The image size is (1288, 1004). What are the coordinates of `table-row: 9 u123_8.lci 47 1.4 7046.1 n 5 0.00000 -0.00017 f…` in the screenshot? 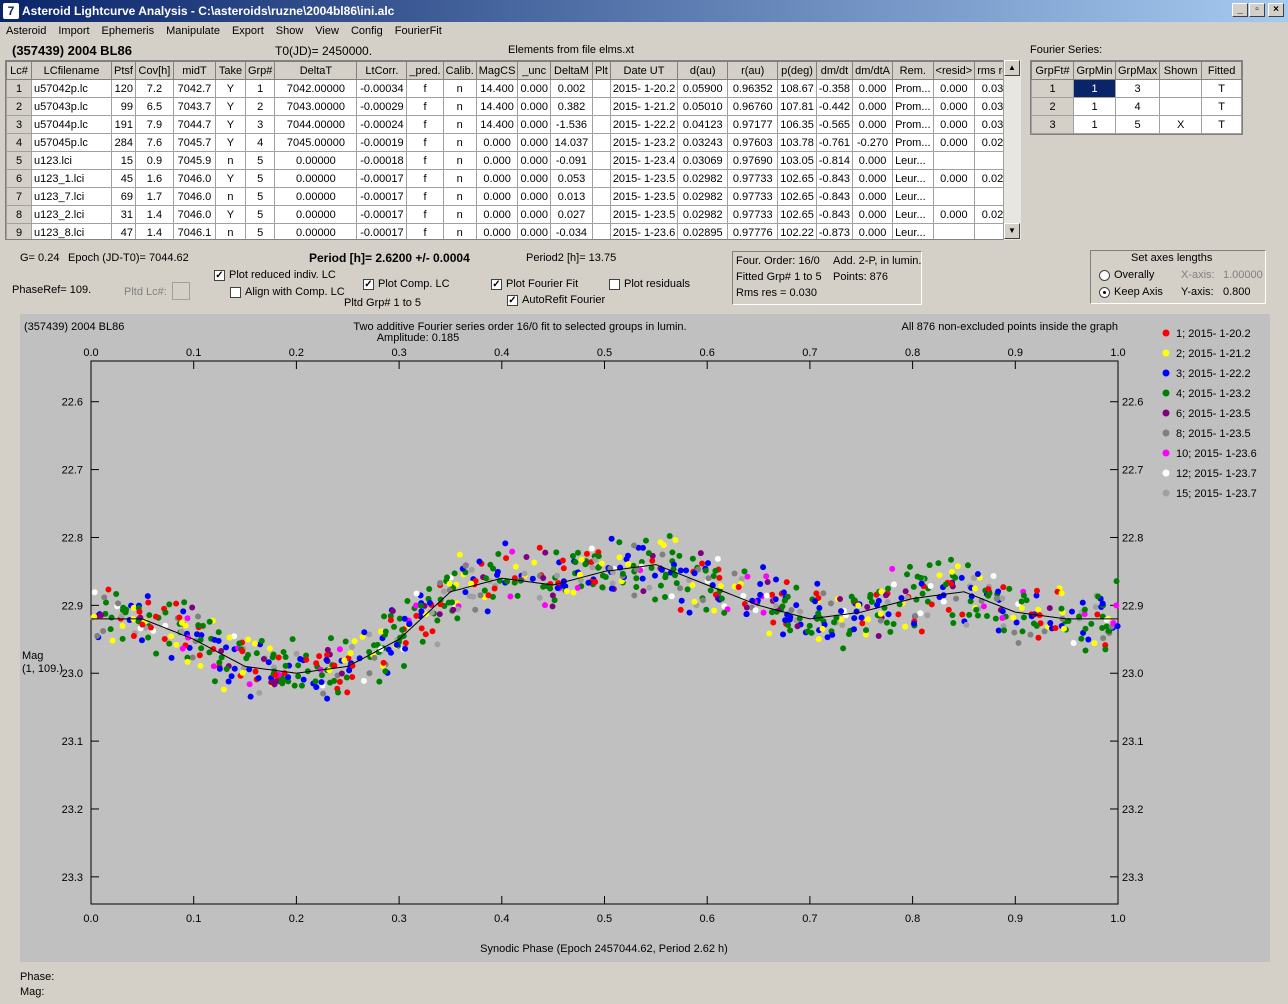 It's located at (511, 231).